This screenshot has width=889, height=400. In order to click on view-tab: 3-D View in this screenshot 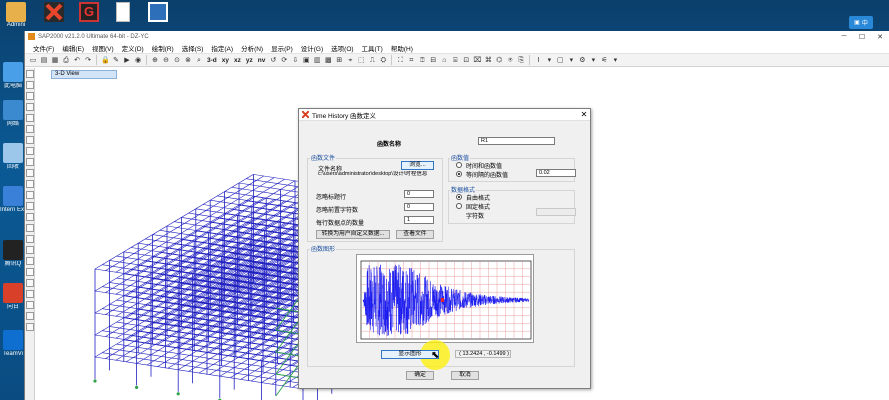, I will do `click(84, 74)`.